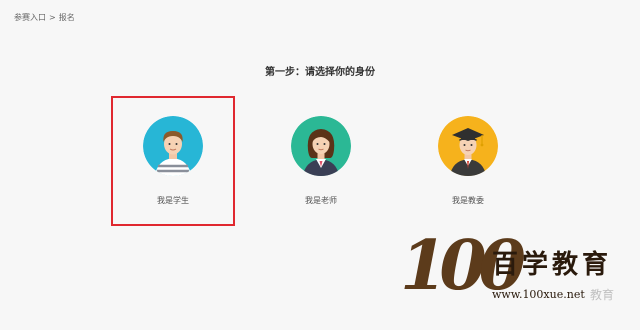 This screenshot has height=330, width=640. I want to click on role-option-teacher: 我是老师, so click(321, 161).